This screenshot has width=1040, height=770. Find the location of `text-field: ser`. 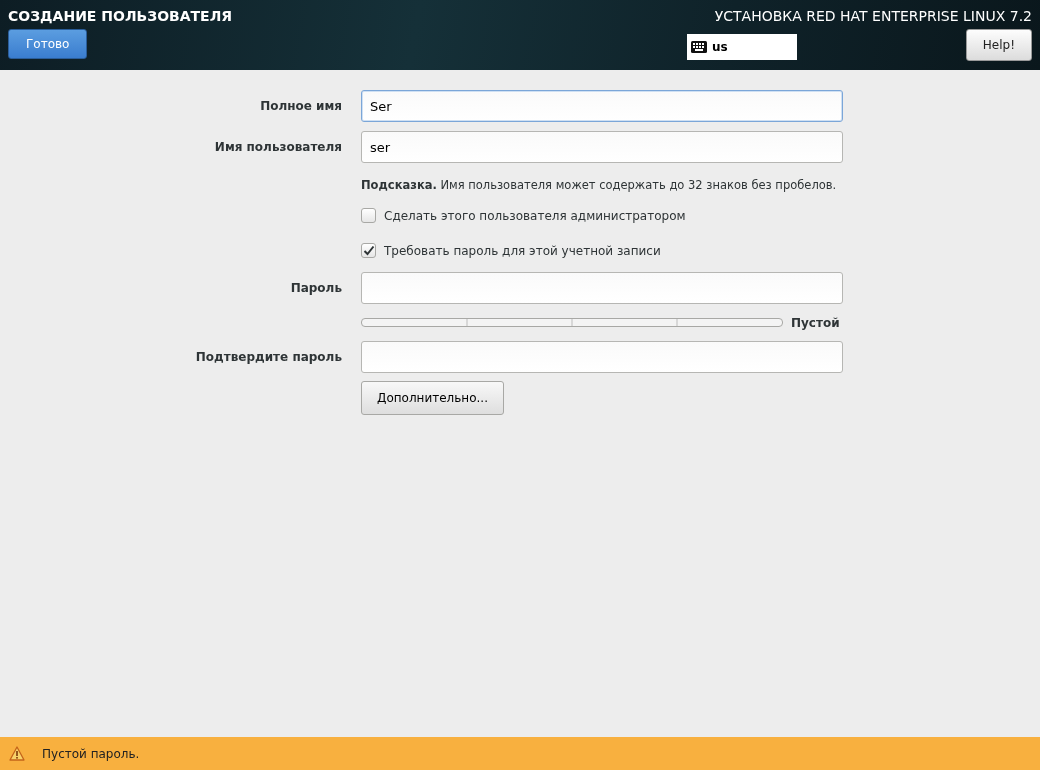

text-field: ser is located at coordinates (602, 147).